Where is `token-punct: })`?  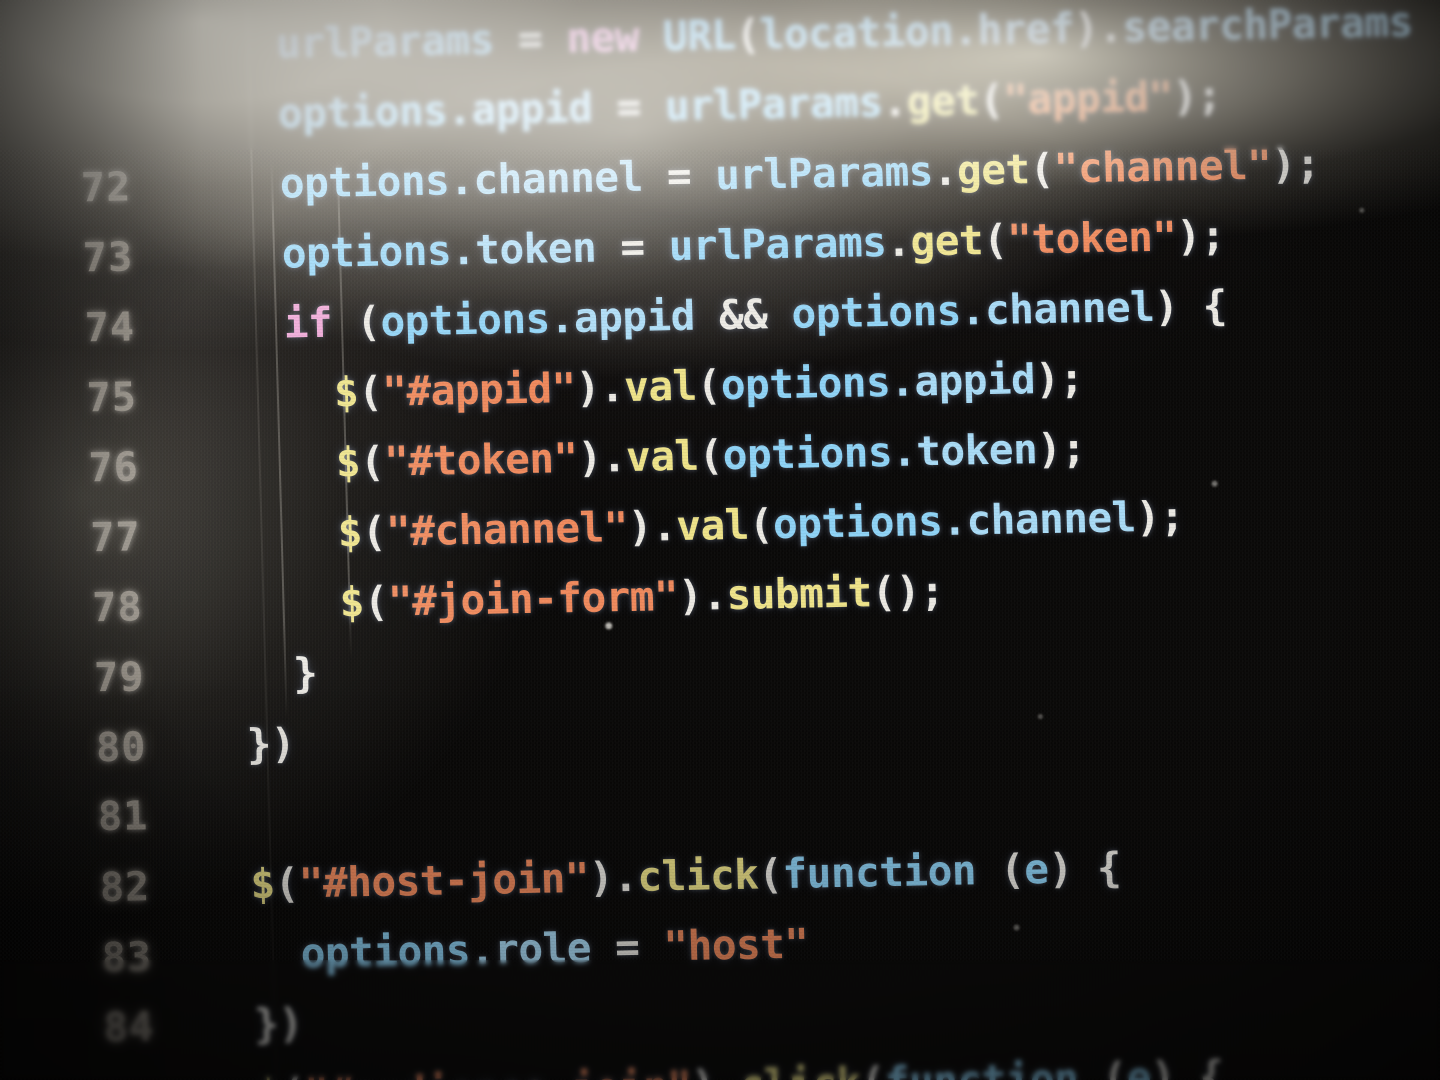
token-punct: }) is located at coordinates (254, 1024).